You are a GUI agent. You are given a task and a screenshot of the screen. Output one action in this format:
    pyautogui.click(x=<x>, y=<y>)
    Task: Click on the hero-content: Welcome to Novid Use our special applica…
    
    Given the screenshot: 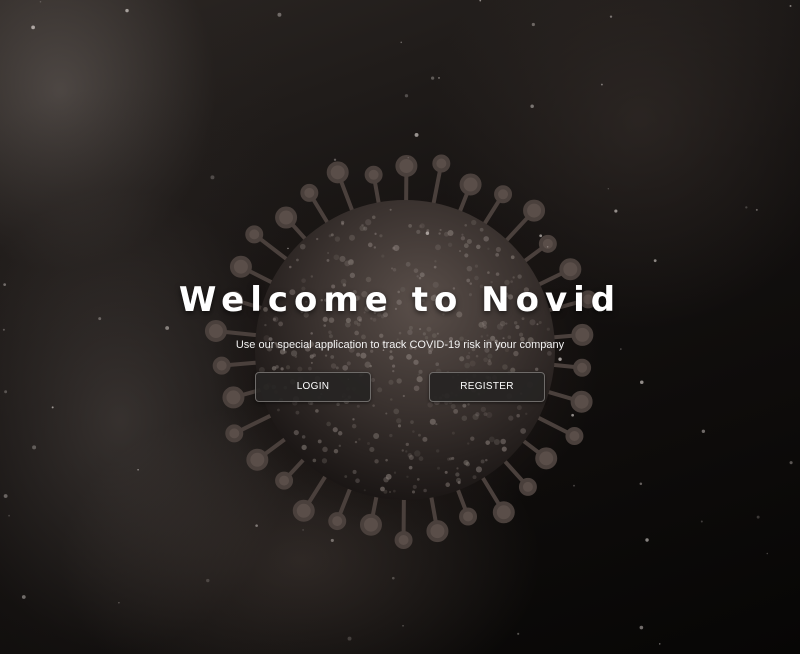 What is the action you would take?
    pyautogui.click(x=400, y=316)
    